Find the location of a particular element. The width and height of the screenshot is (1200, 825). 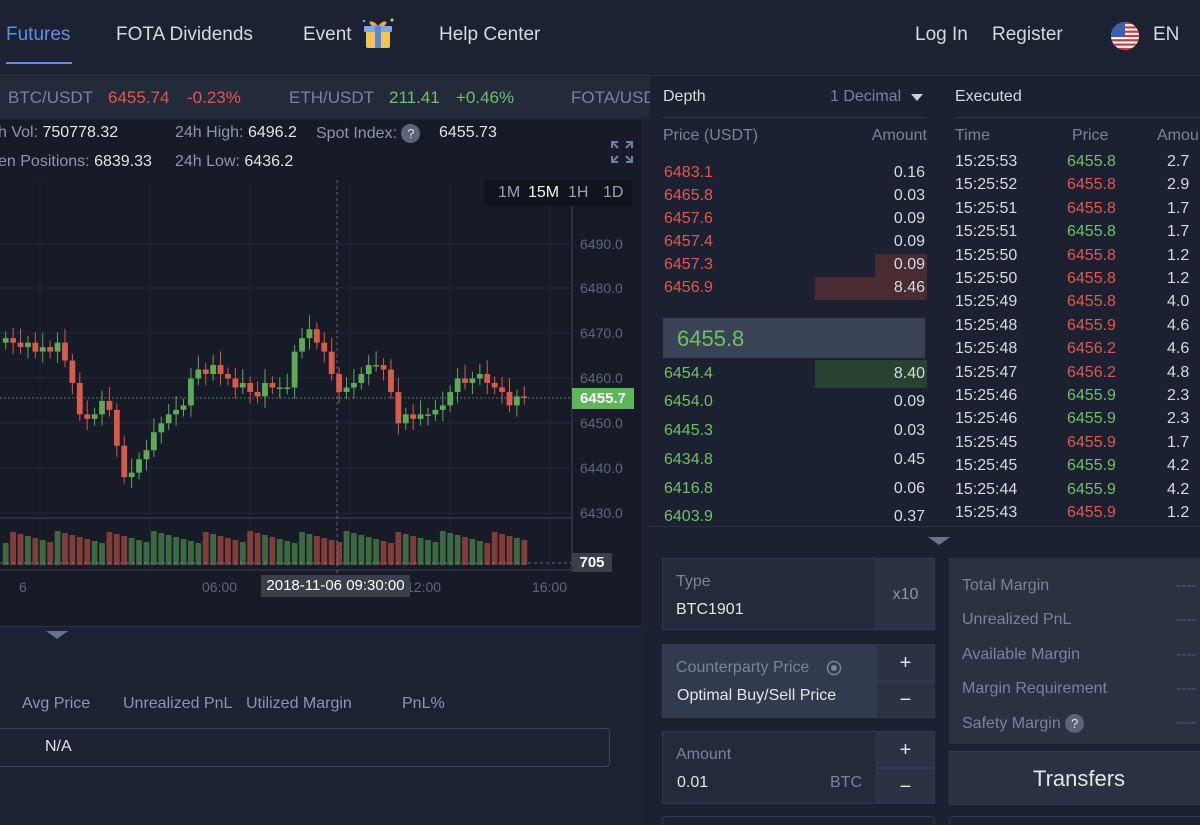

ticker-price-btc: 6455.74 is located at coordinates (139, 97).